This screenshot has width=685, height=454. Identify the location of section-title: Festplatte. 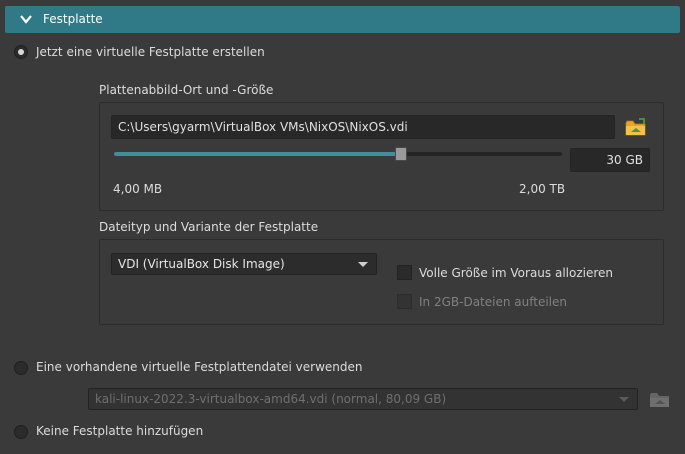
(73, 19).